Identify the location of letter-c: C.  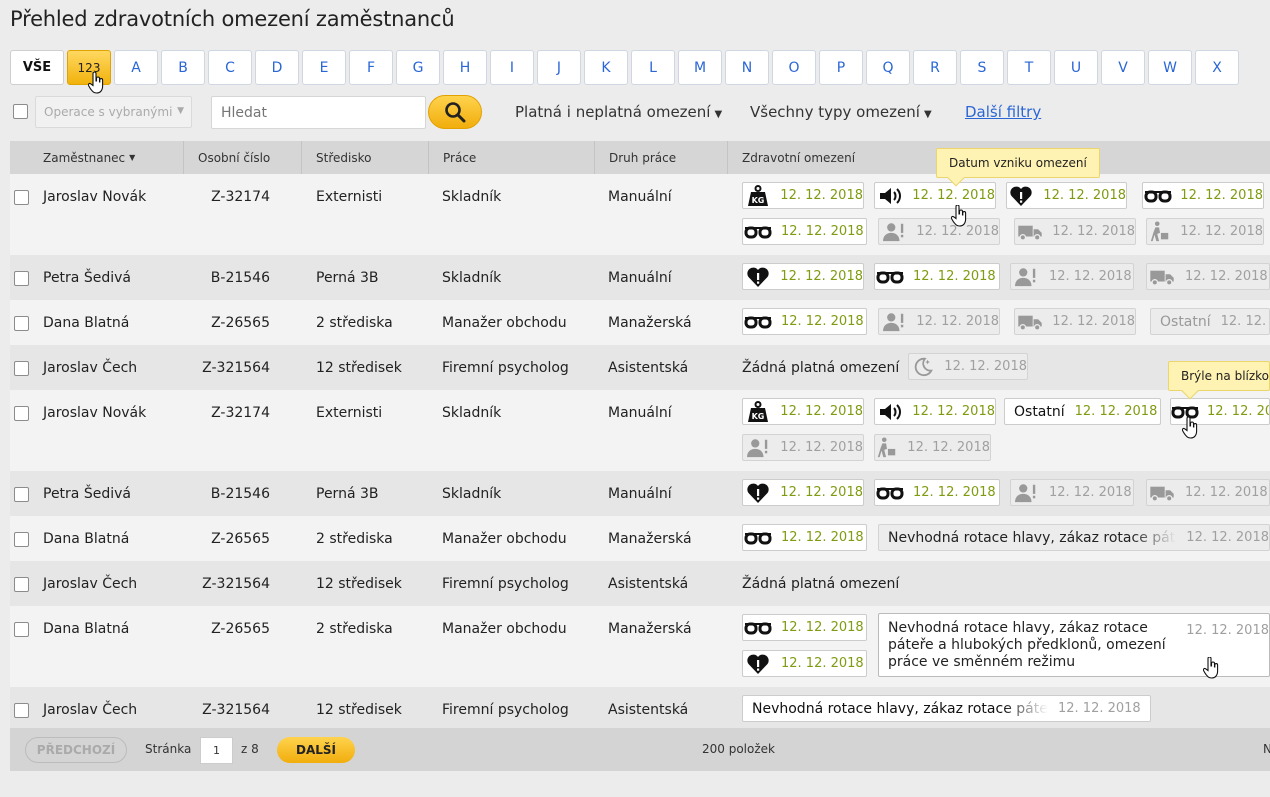
(230, 67).